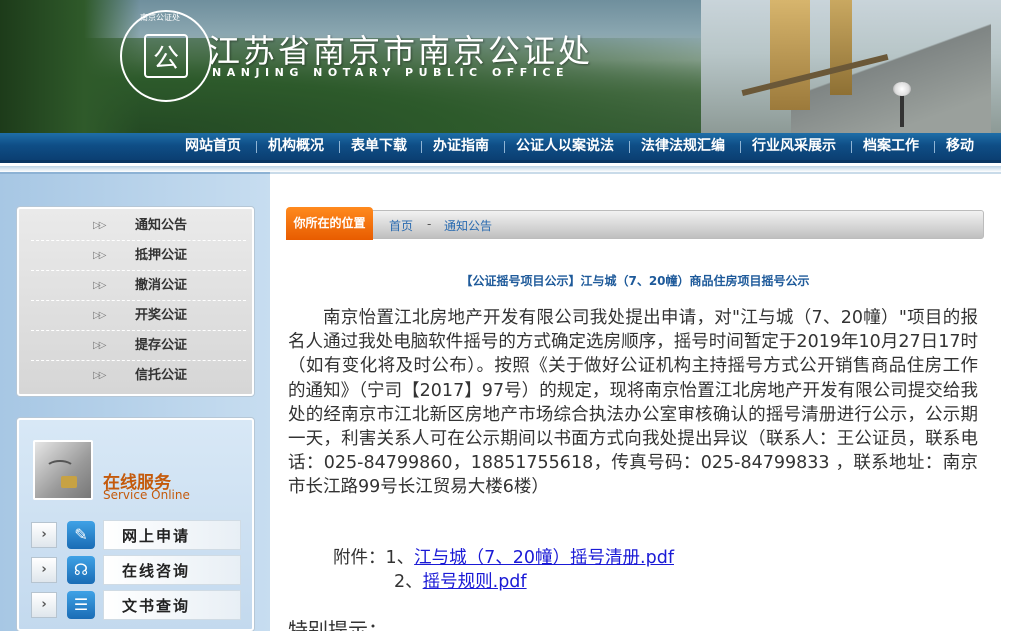  Describe the element at coordinates (161, 375) in the screenshot. I see `sidebar-item-label: 信托公证` at that location.